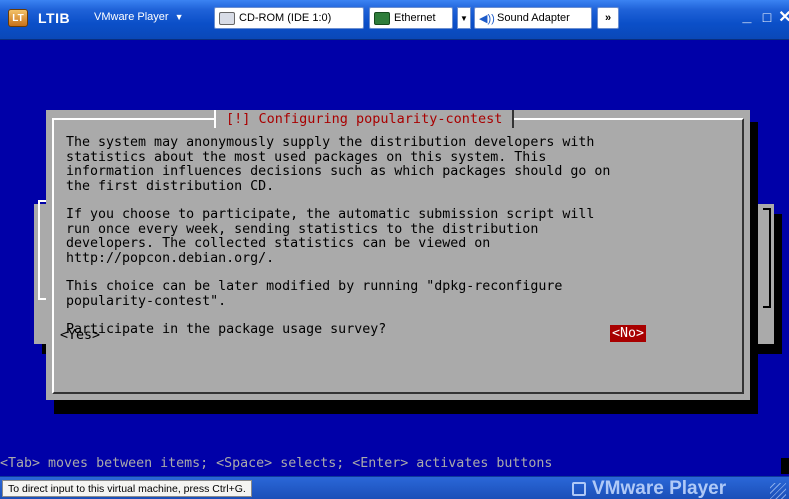 The height and width of the screenshot is (499, 789). What do you see at coordinates (628, 333) in the screenshot?
I see `no-button: <No>` at bounding box center [628, 333].